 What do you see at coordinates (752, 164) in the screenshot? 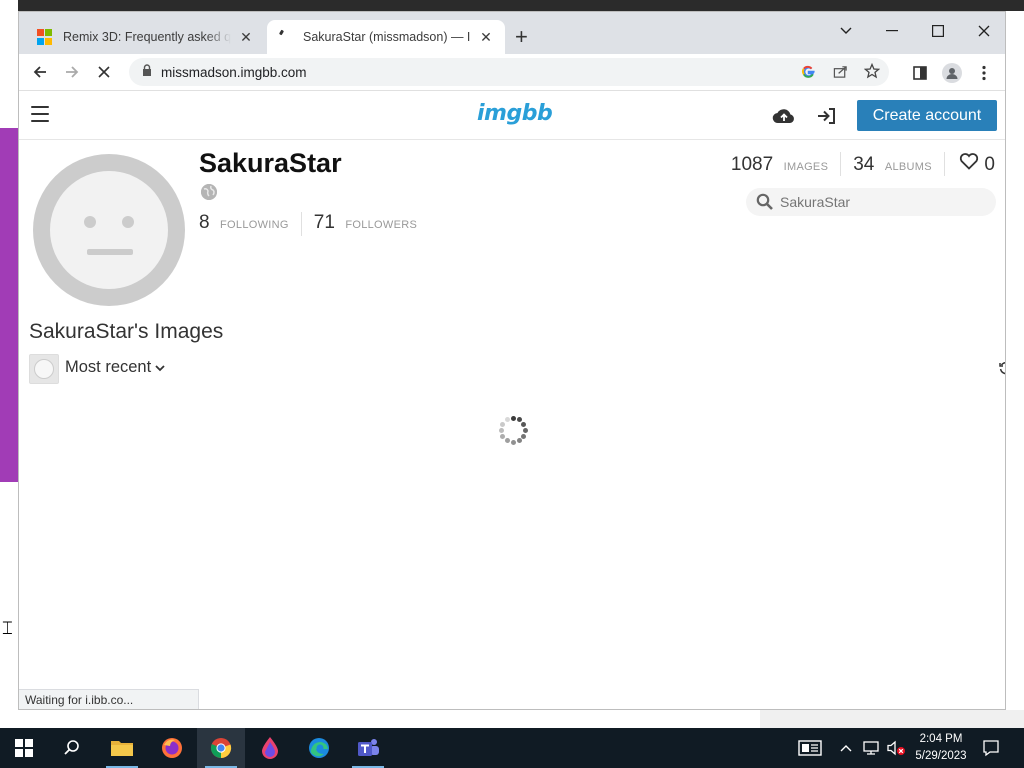
I see `images-count: 1087` at bounding box center [752, 164].